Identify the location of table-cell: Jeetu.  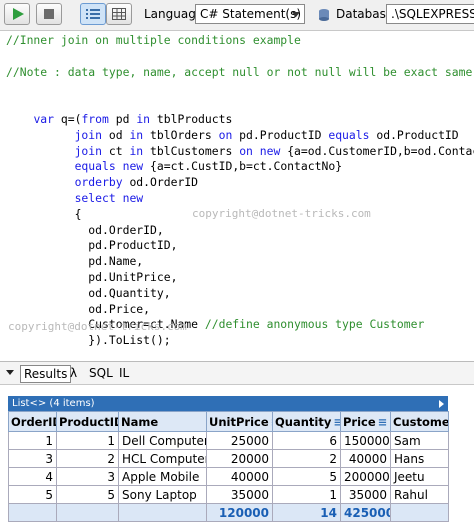
(419, 476).